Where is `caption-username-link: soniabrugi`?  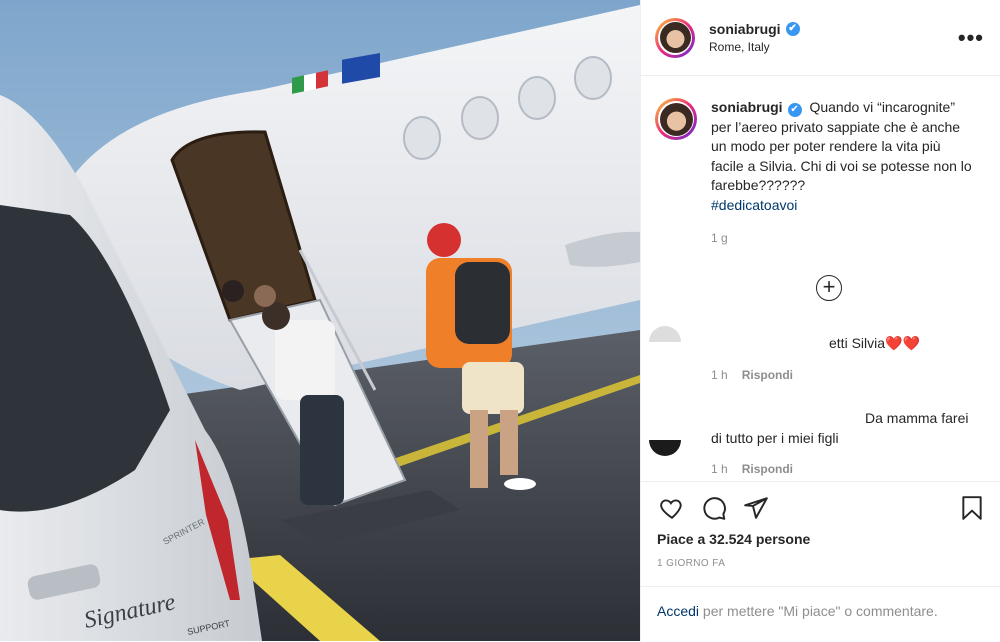
caption-username-link: soniabrugi is located at coordinates (747, 107).